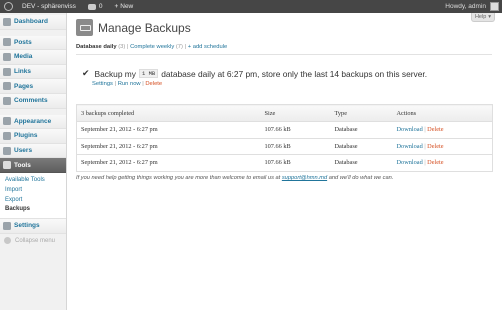  I want to click on pages-icon, so click(7, 86).